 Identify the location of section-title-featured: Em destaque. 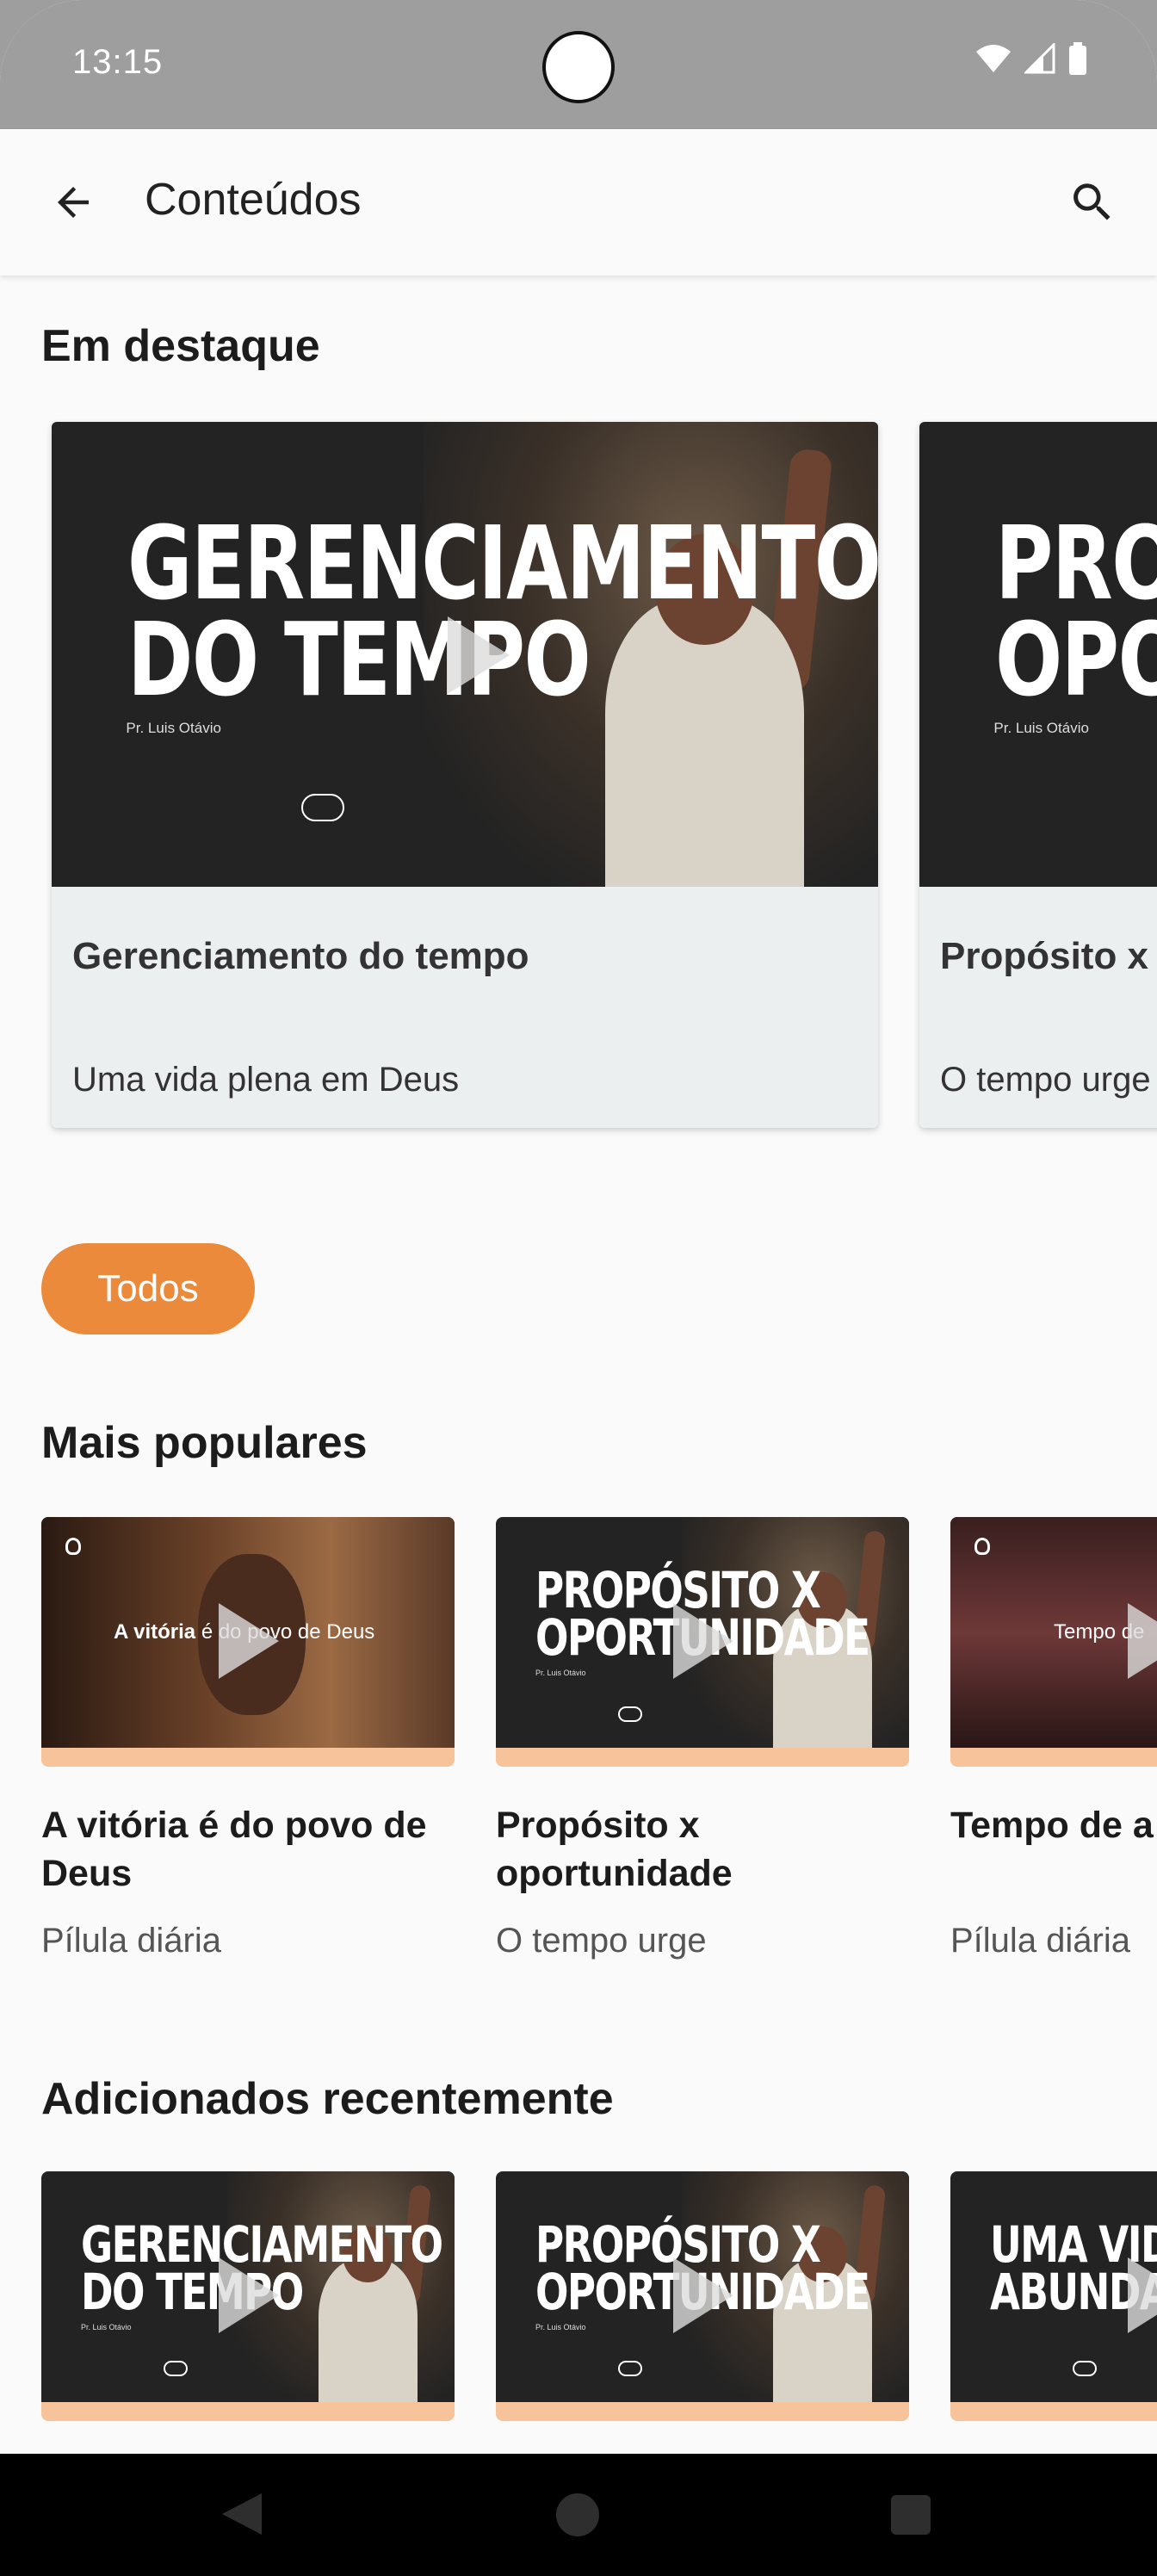
(181, 346).